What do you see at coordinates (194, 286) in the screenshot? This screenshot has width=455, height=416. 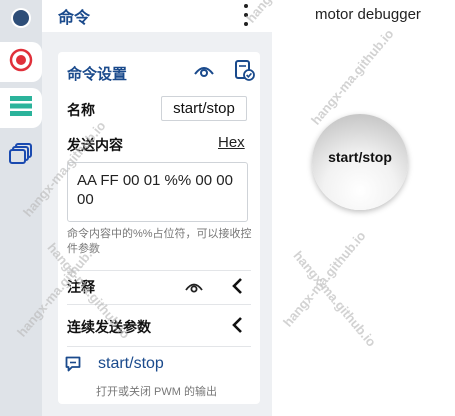 I see `comment-visibility-eye-icon` at bounding box center [194, 286].